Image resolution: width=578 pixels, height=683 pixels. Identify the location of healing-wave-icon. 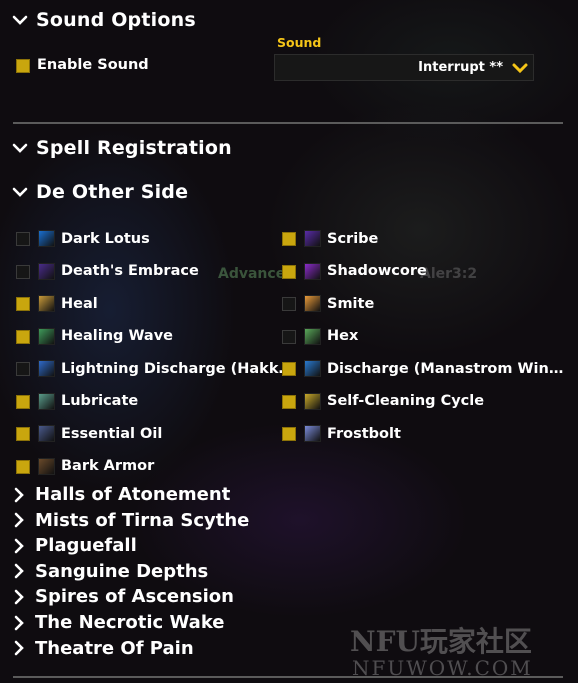
(46, 336).